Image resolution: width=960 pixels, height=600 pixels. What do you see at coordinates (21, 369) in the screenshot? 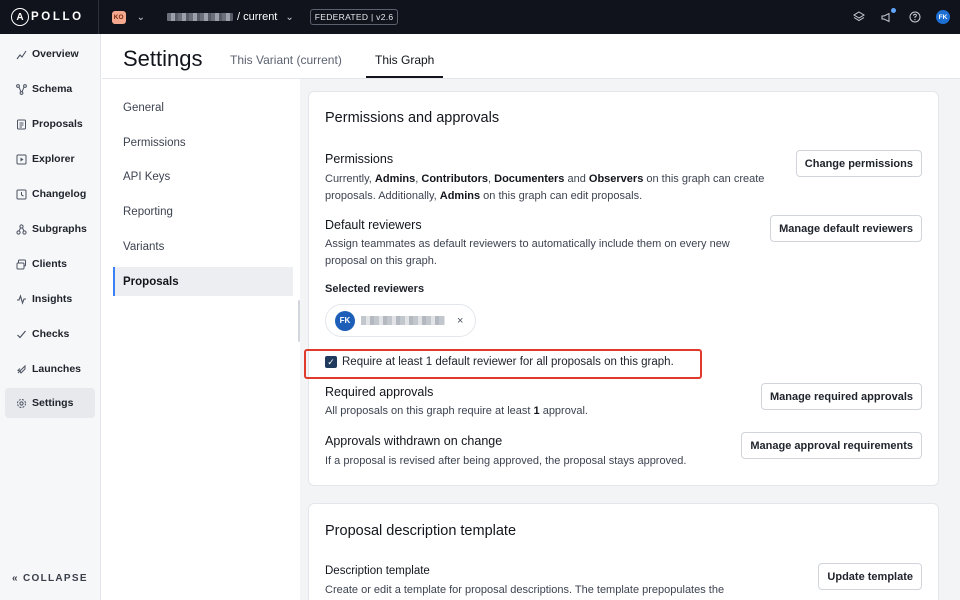
I see `launches-icon` at bounding box center [21, 369].